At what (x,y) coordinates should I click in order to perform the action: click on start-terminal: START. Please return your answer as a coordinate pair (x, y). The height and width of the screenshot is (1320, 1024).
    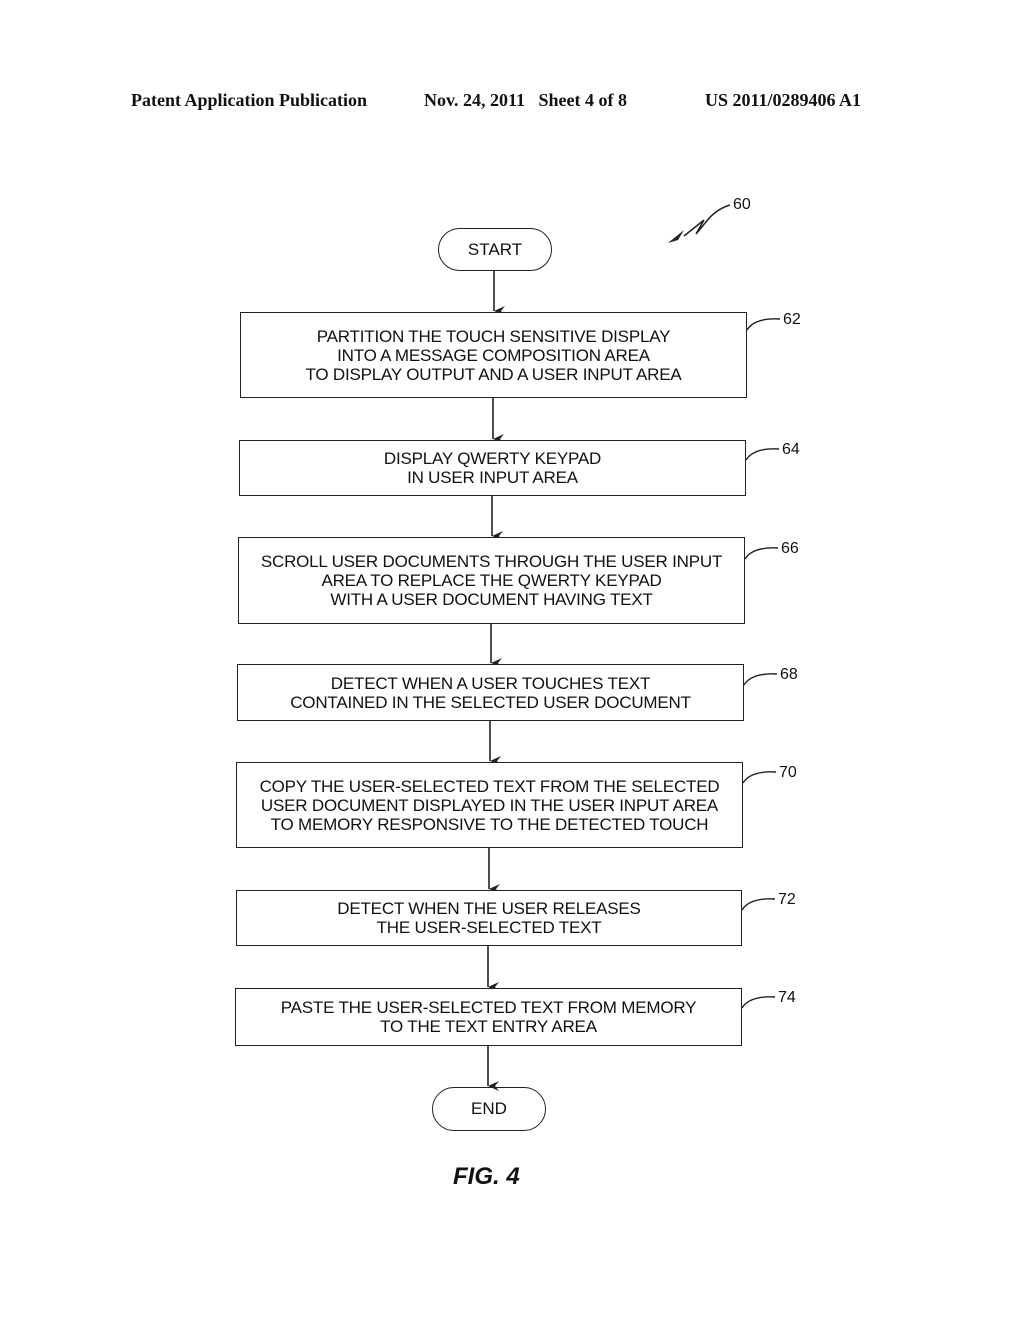
    Looking at the image, I should click on (495, 249).